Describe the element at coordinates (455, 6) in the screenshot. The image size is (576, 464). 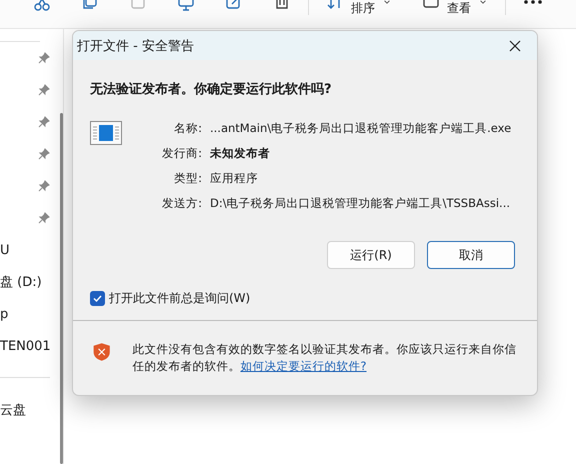
I see `view-button: 查看` at that location.